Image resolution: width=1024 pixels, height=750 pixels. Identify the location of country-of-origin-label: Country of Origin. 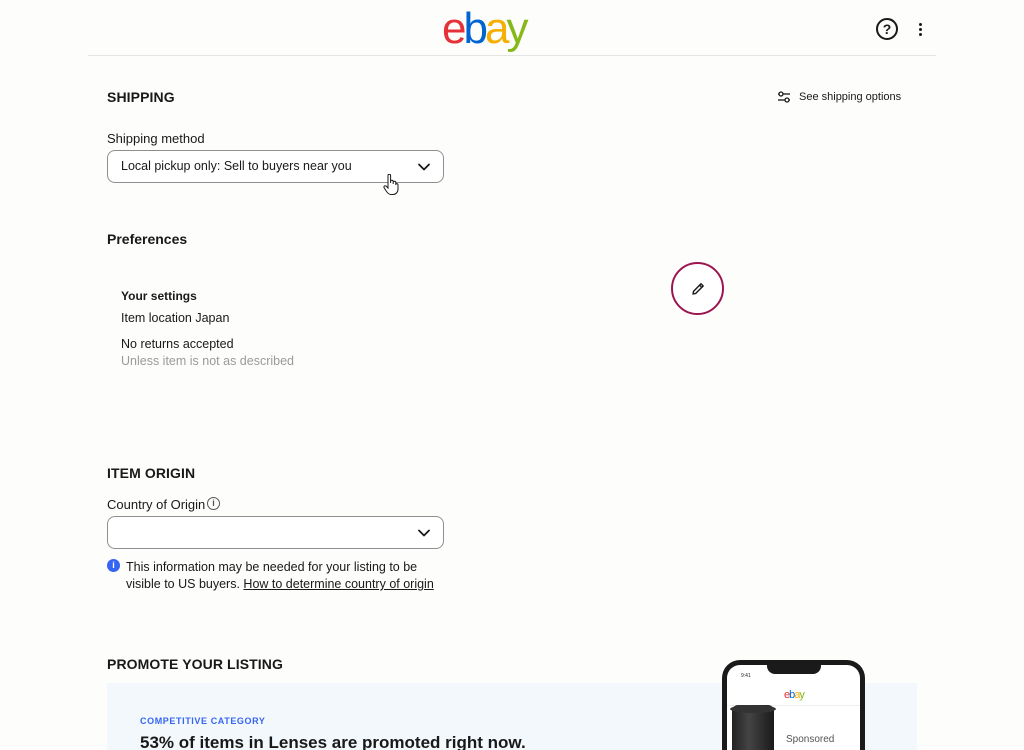
(156, 504).